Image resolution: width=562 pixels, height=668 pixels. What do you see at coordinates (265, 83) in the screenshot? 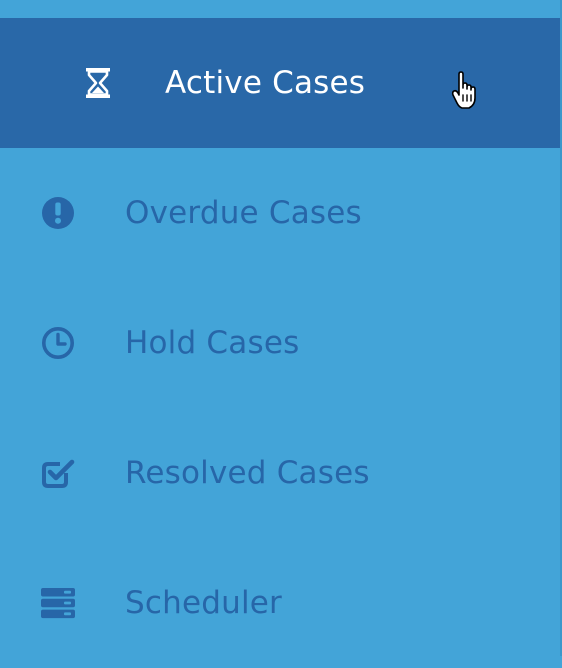
I see `nav-item-label: Active Cases` at bounding box center [265, 83].